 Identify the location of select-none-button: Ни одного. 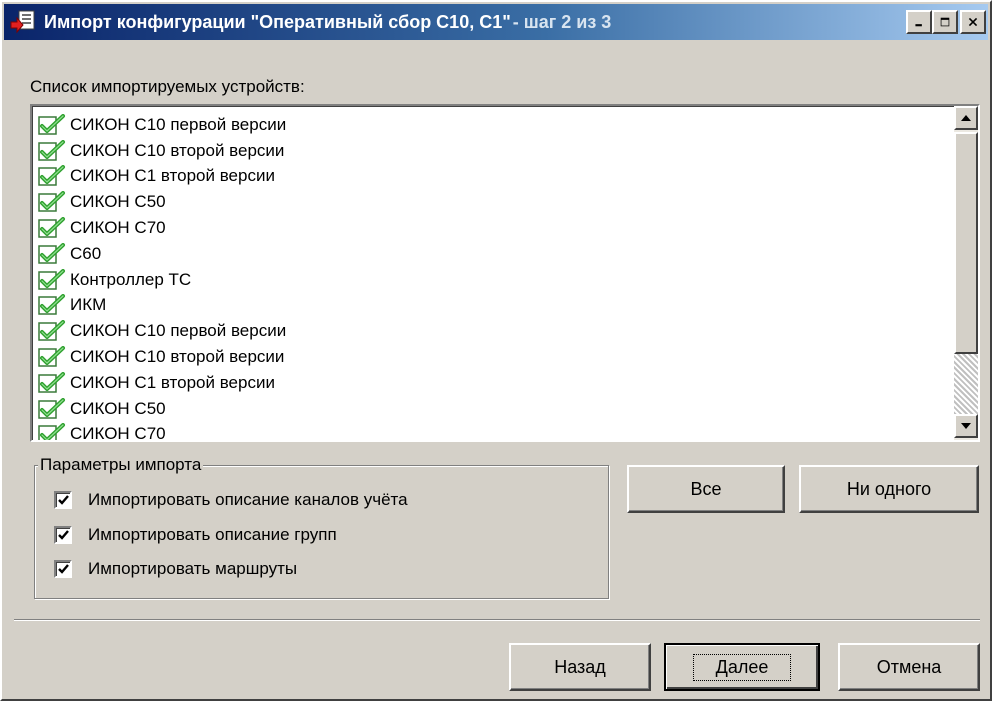
(889, 489).